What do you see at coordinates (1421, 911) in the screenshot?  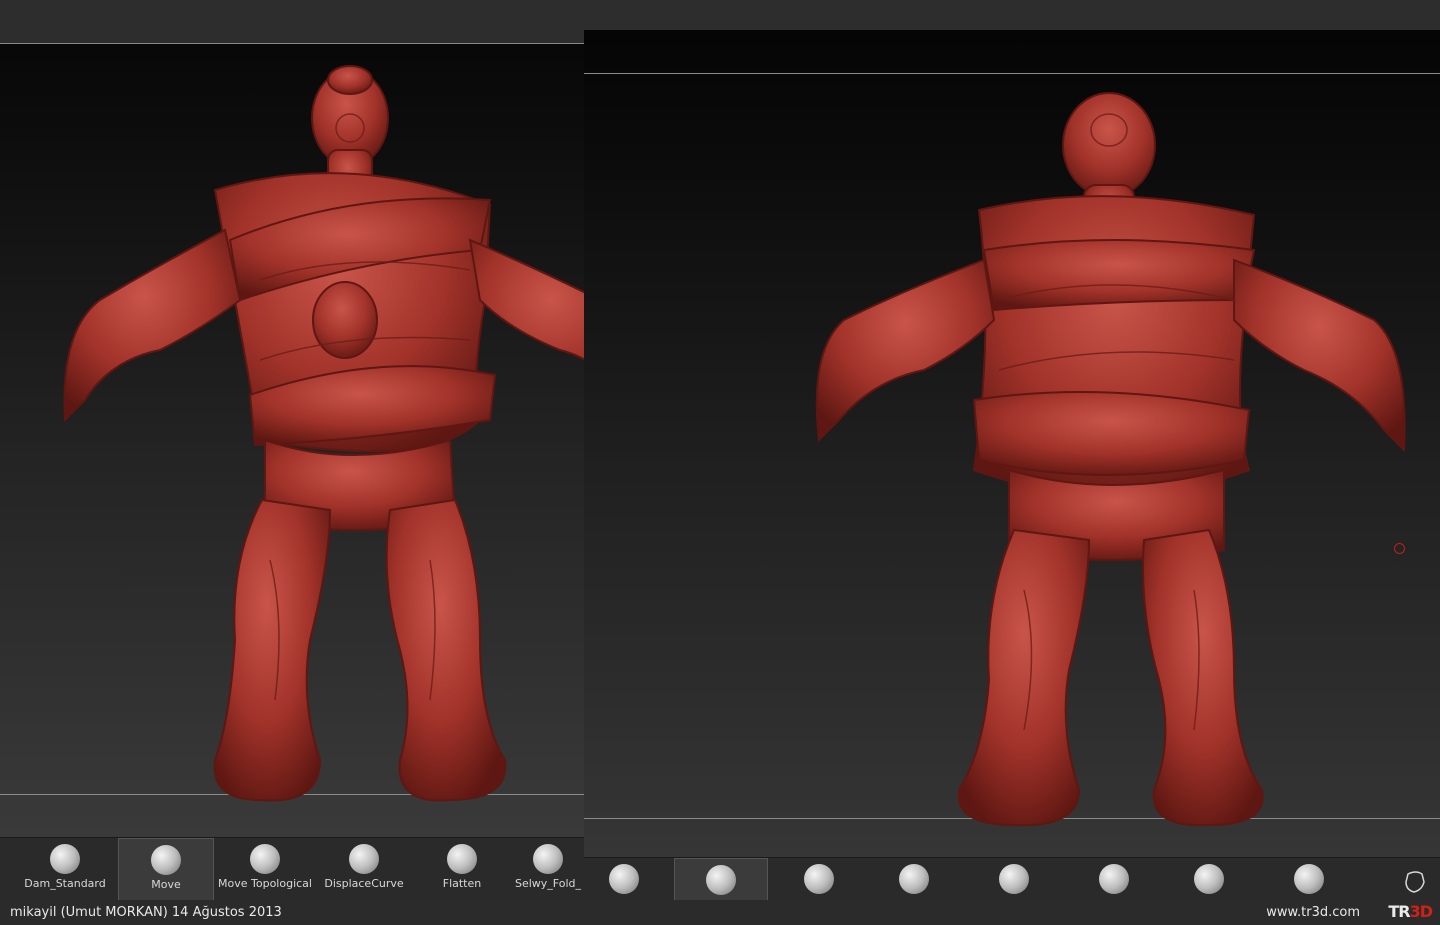 I see `logo-3d: 3D` at bounding box center [1421, 911].